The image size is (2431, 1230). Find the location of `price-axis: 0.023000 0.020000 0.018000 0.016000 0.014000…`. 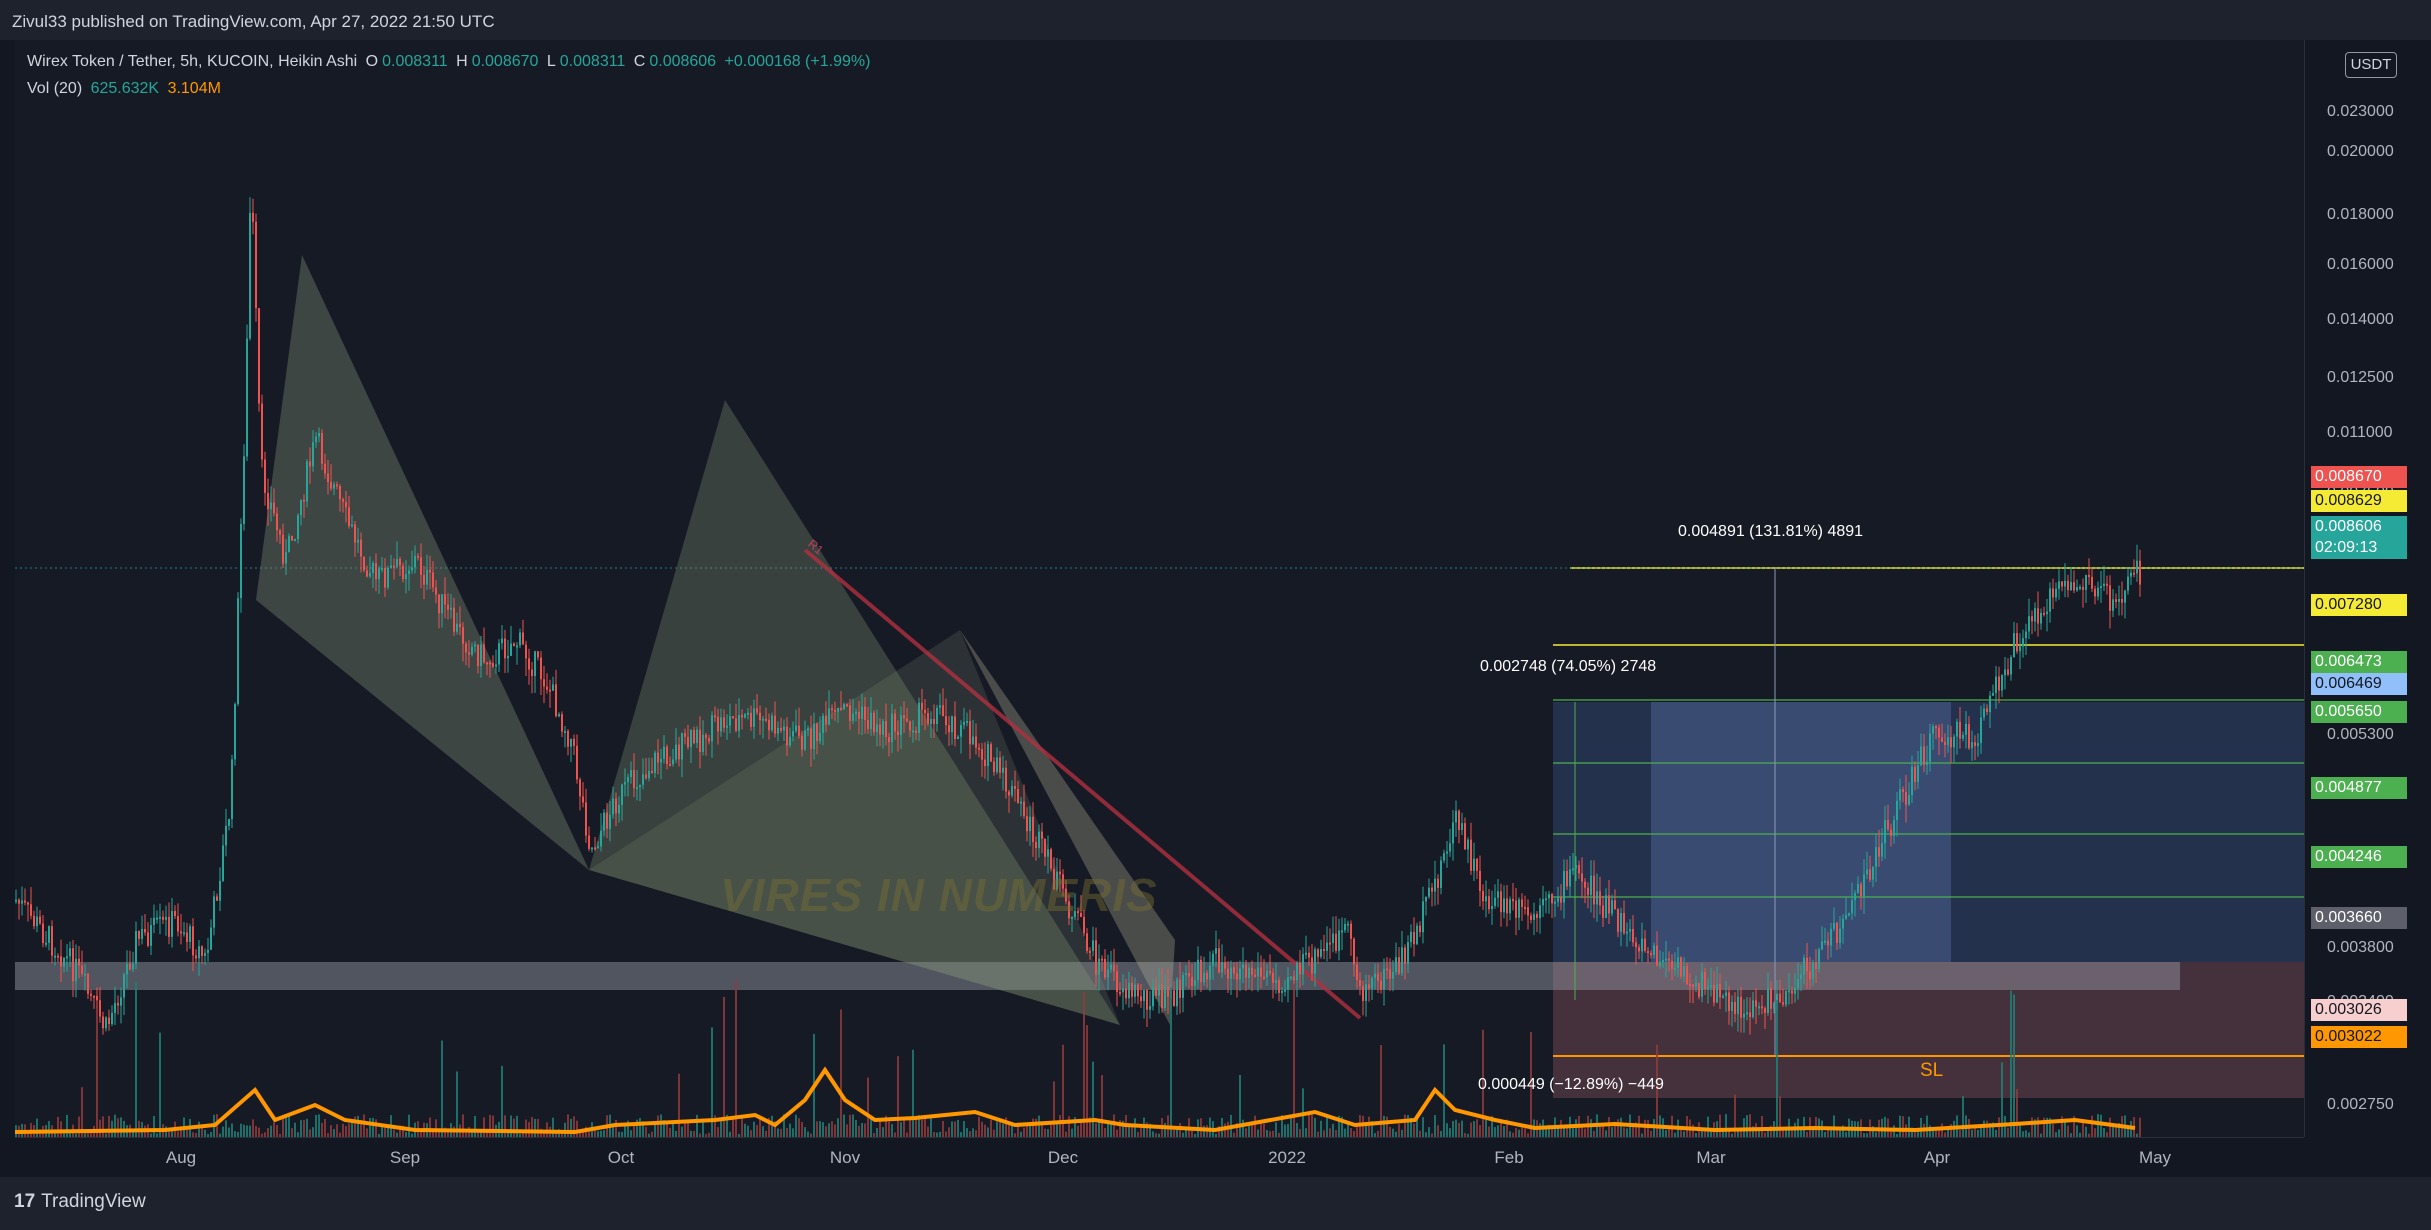

price-axis: 0.023000 0.020000 0.018000 0.016000 0.014000… is located at coordinates (2367, 588).